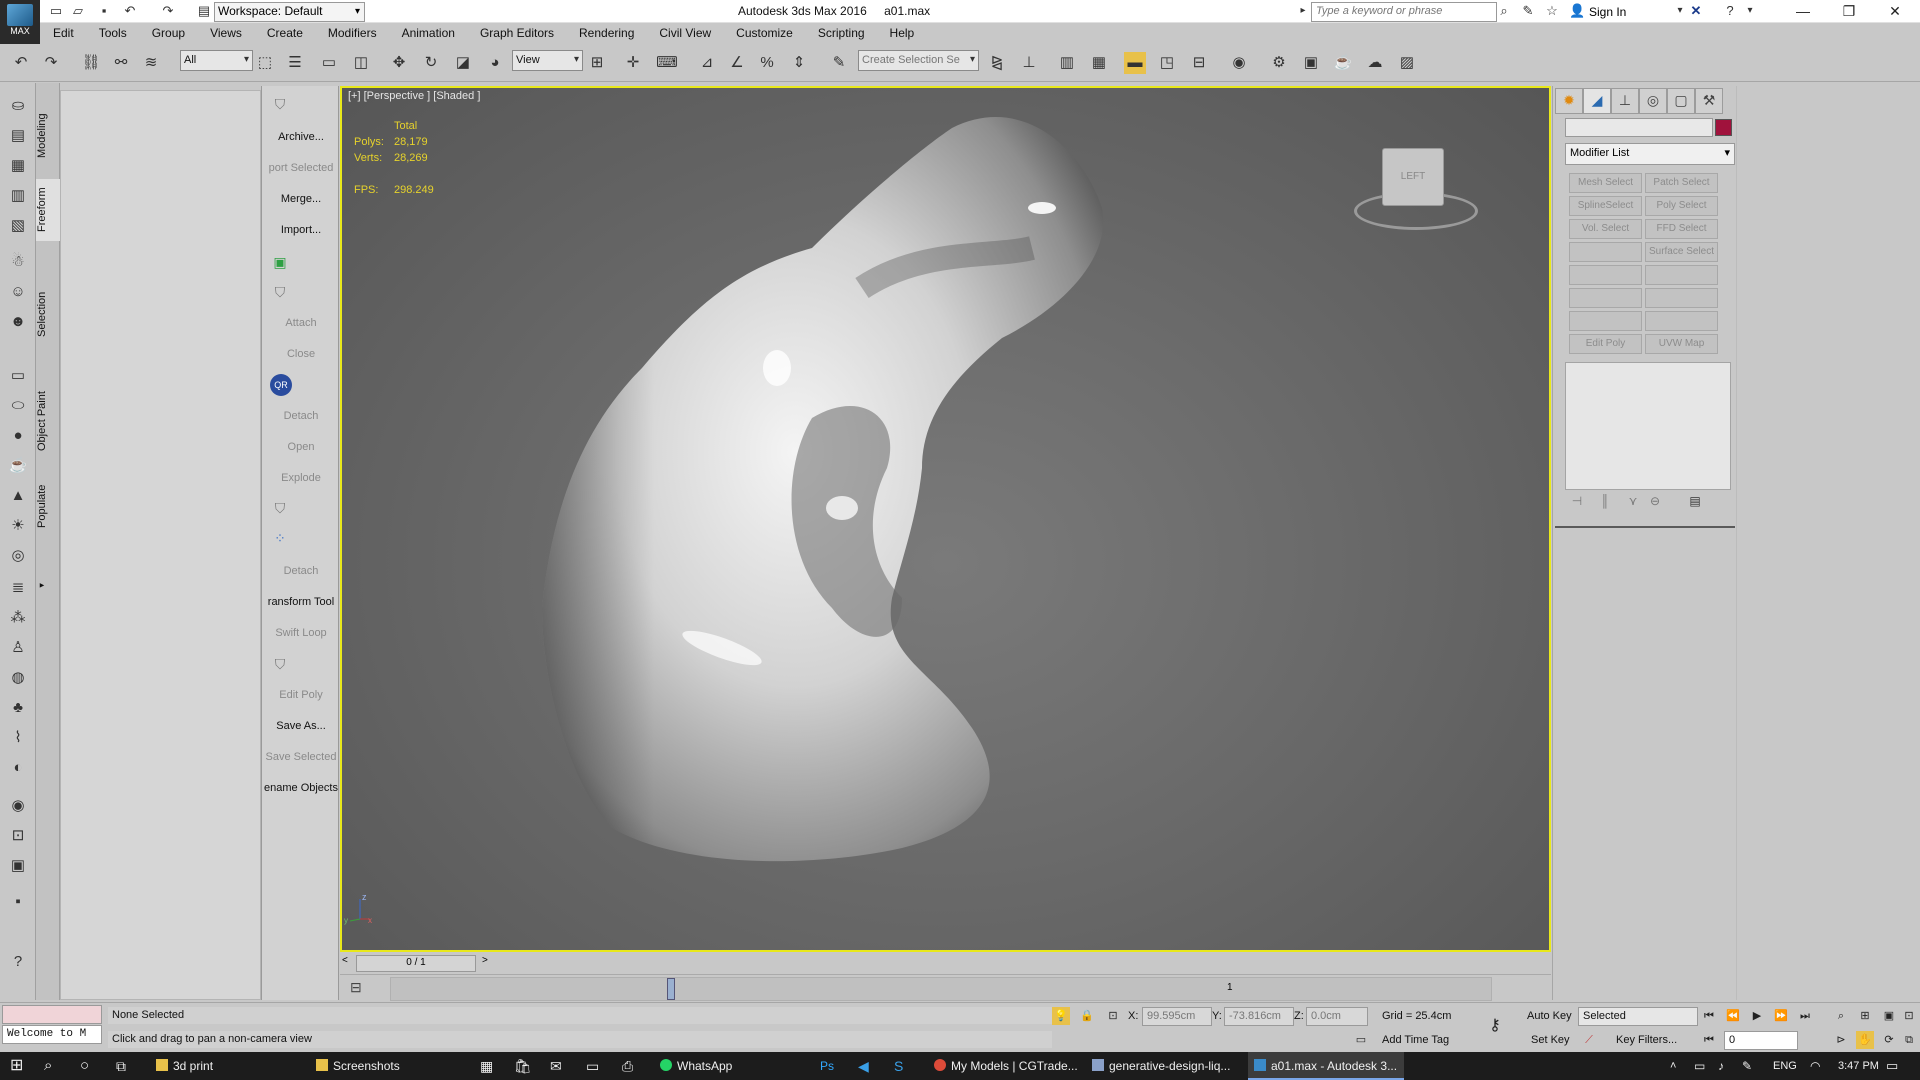 This screenshot has height=1080, width=1920. What do you see at coordinates (301, 323) in the screenshot?
I see `attach-button: Attach` at bounding box center [301, 323].